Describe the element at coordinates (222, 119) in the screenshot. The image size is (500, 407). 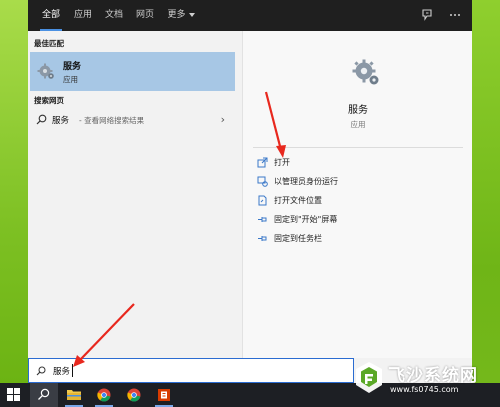
I see `chevron-right-icon: ›` at that location.